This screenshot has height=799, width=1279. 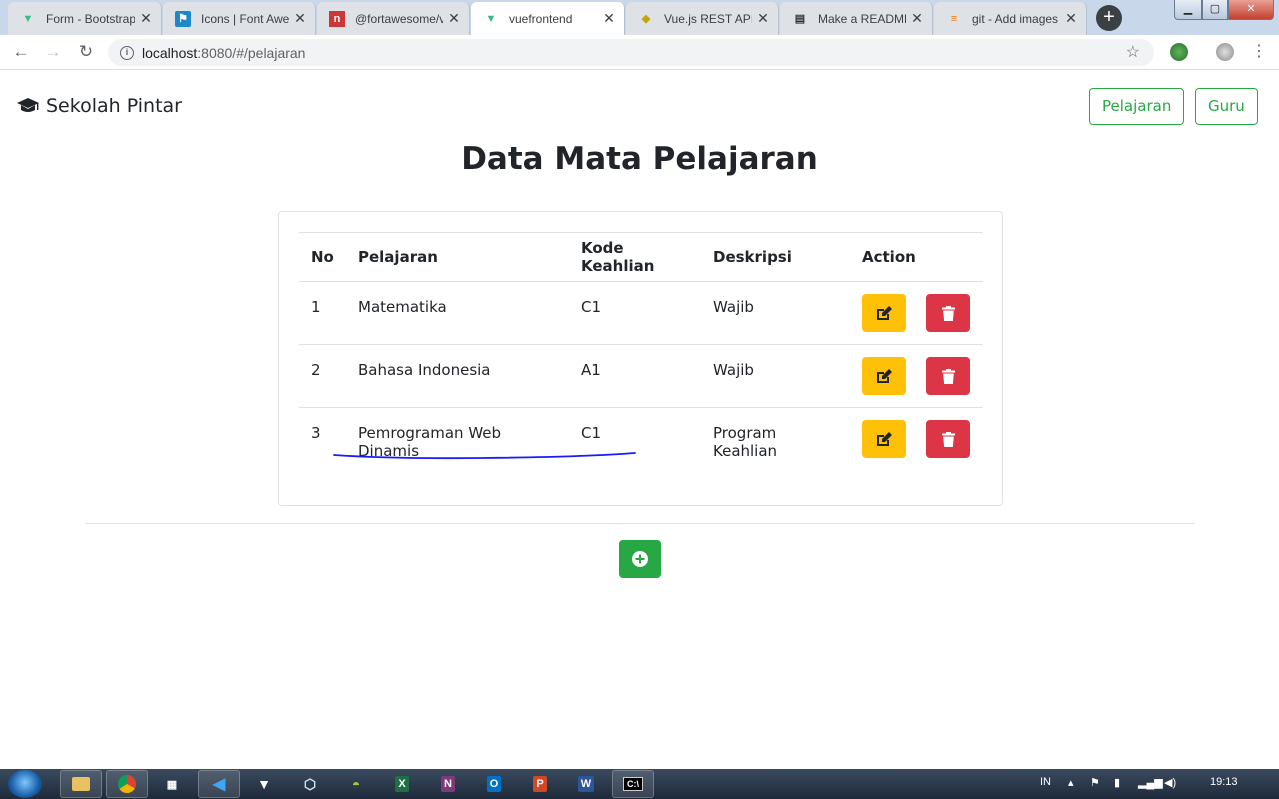 What do you see at coordinates (1170, 782) in the screenshot?
I see `volume-icon: ◀)` at bounding box center [1170, 782].